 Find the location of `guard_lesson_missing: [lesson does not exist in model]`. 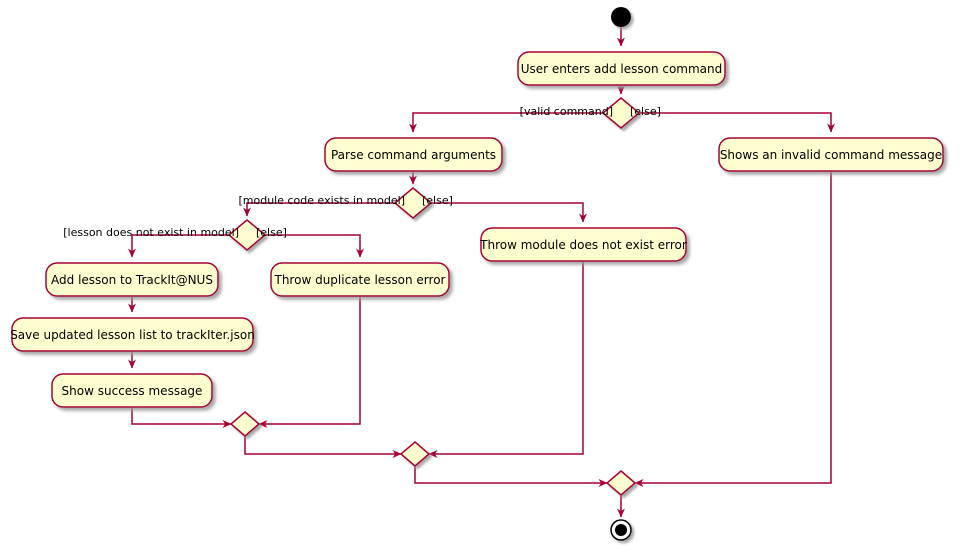

guard_lesson_missing: [lesson does not exist in model] is located at coordinates (151, 232).